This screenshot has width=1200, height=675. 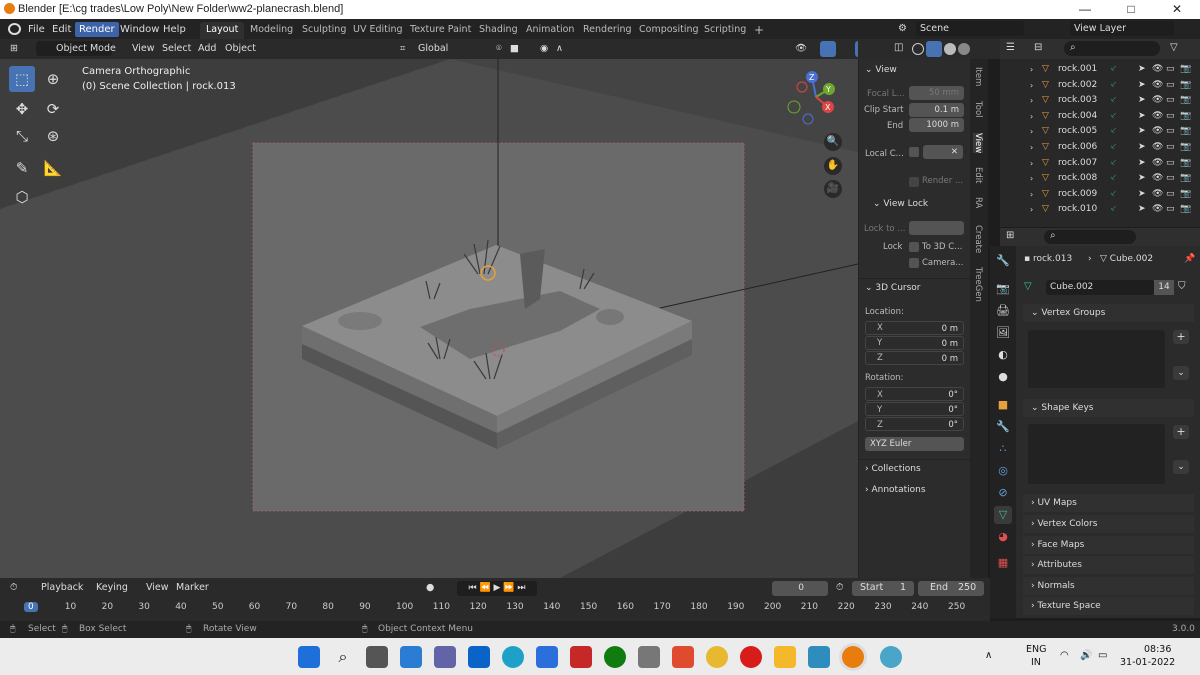 I want to click on clip-start-field: 0.1 m, so click(x=936, y=110).